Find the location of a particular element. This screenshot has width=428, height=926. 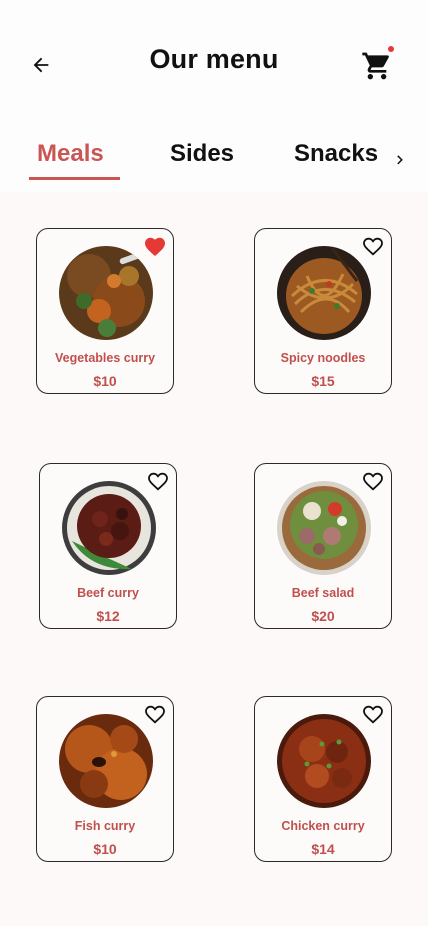

item-name: Vegetables curry is located at coordinates (105, 358).